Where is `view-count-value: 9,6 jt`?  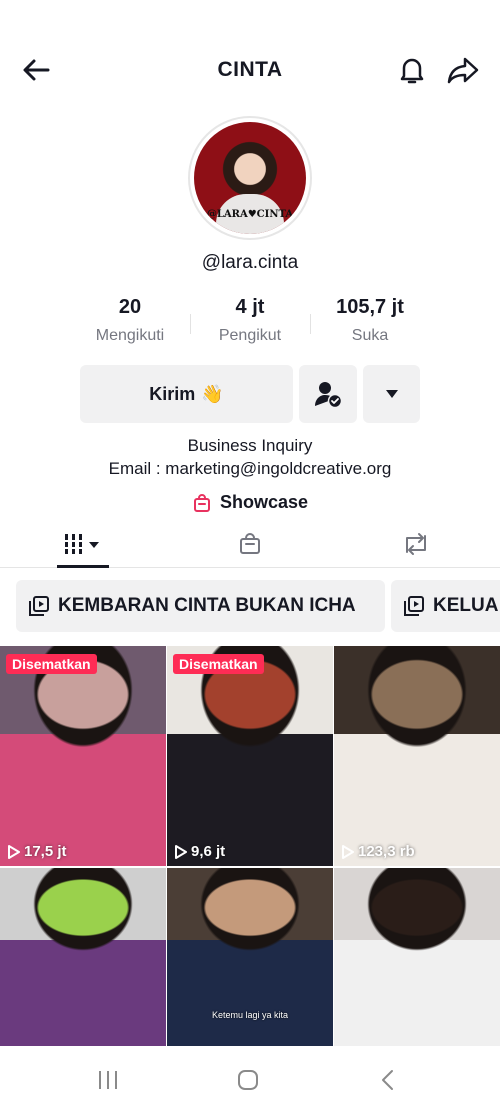 view-count-value: 9,6 jt is located at coordinates (208, 851).